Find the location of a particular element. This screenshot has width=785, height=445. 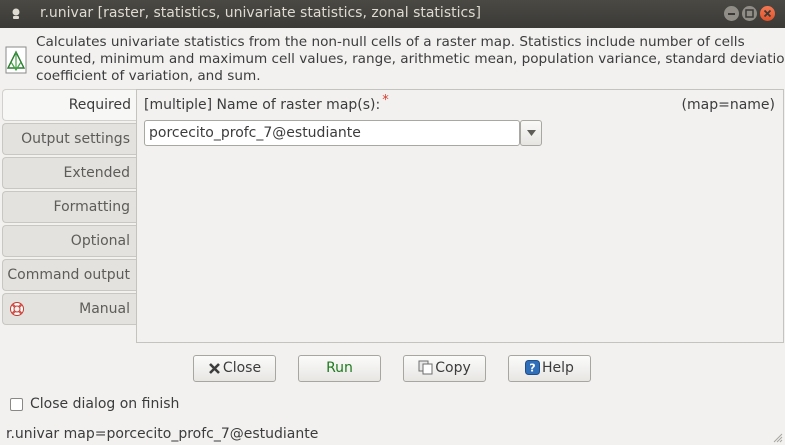

description-line-3: coefficient of variation, and sum. is located at coordinates (148, 76).